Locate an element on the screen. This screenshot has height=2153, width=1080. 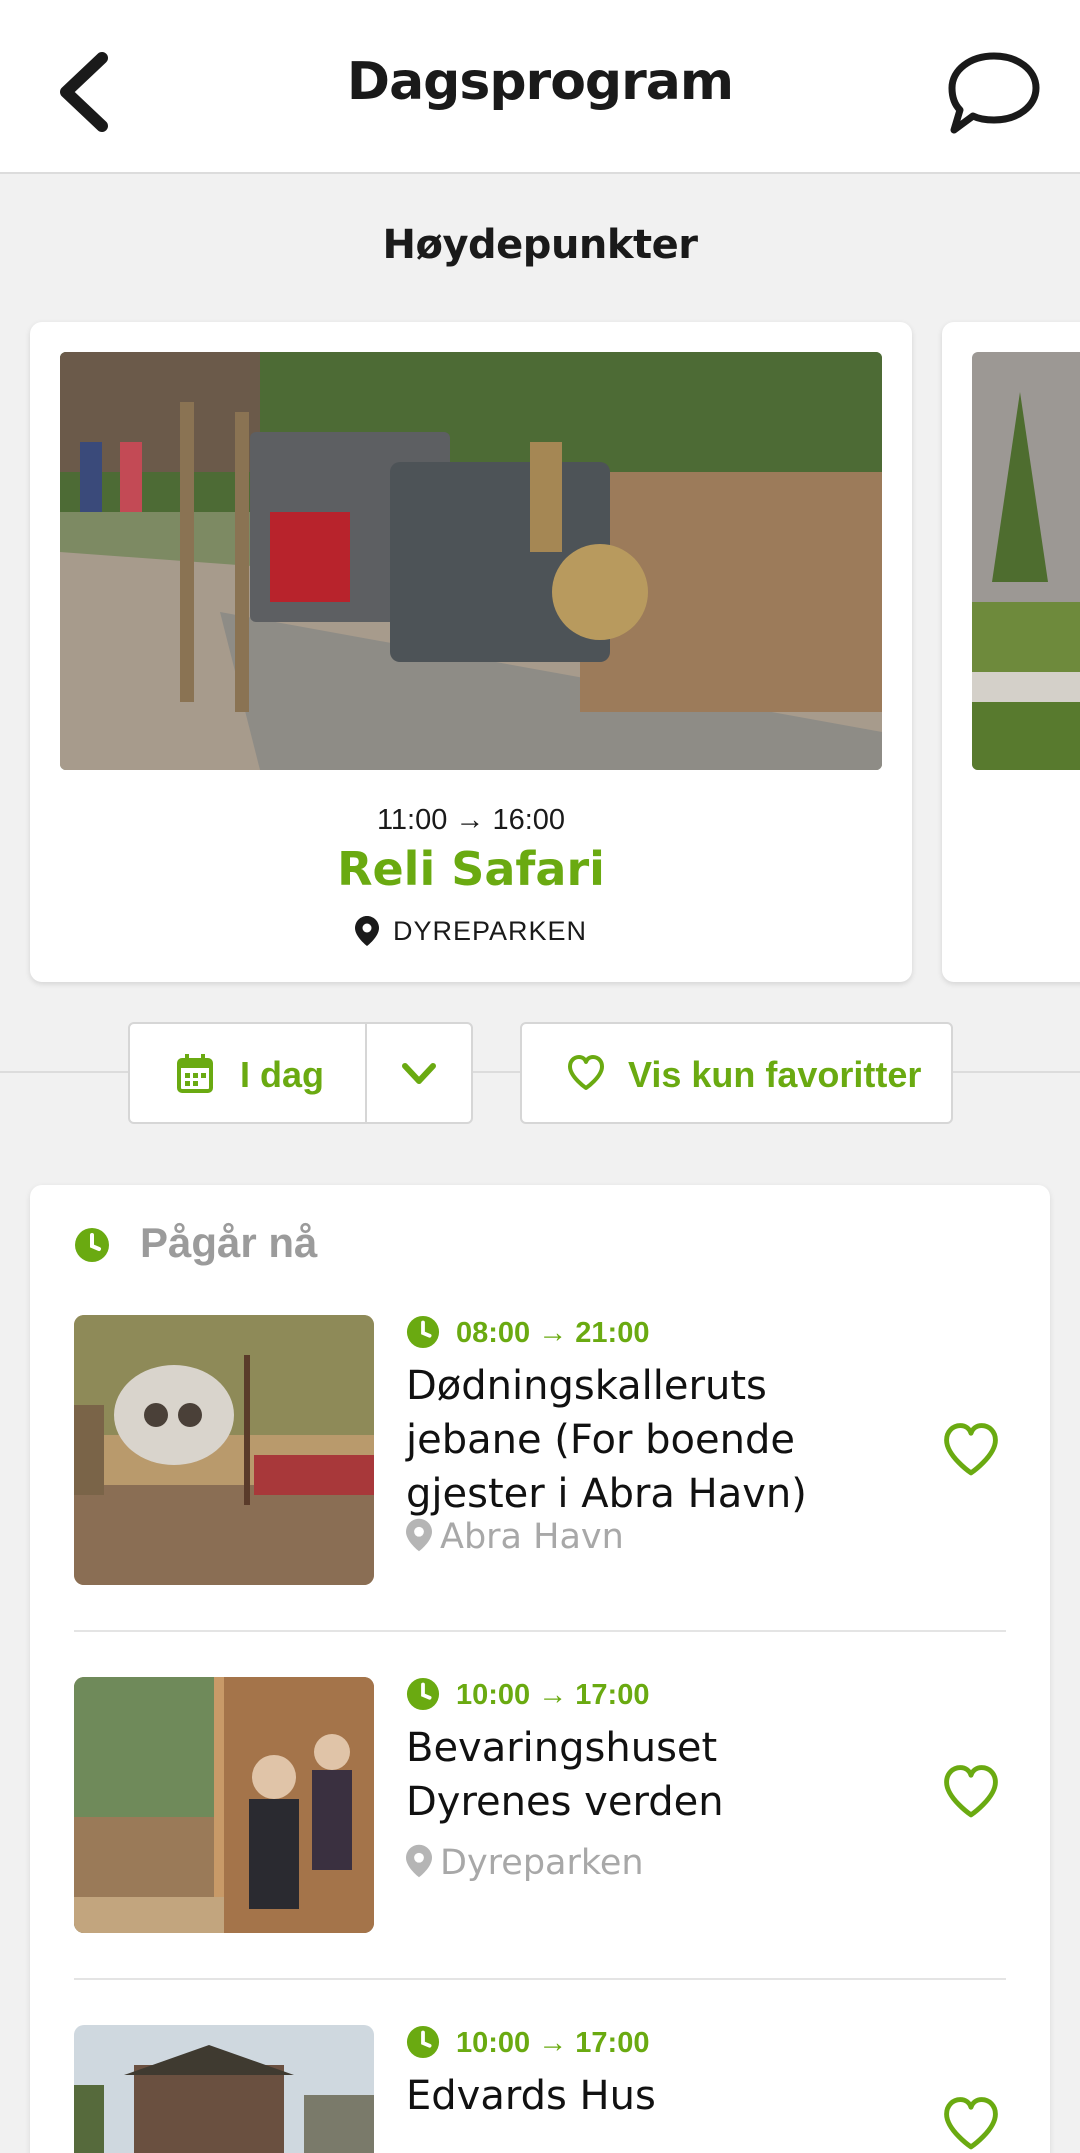
day-filter-button: I dag is located at coordinates (300, 1073).